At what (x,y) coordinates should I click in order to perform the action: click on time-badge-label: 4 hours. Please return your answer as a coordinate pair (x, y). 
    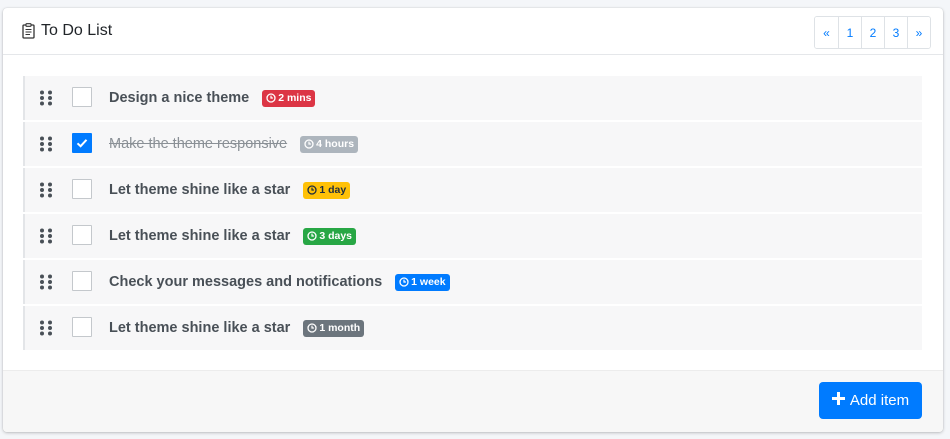
    Looking at the image, I should click on (335, 144).